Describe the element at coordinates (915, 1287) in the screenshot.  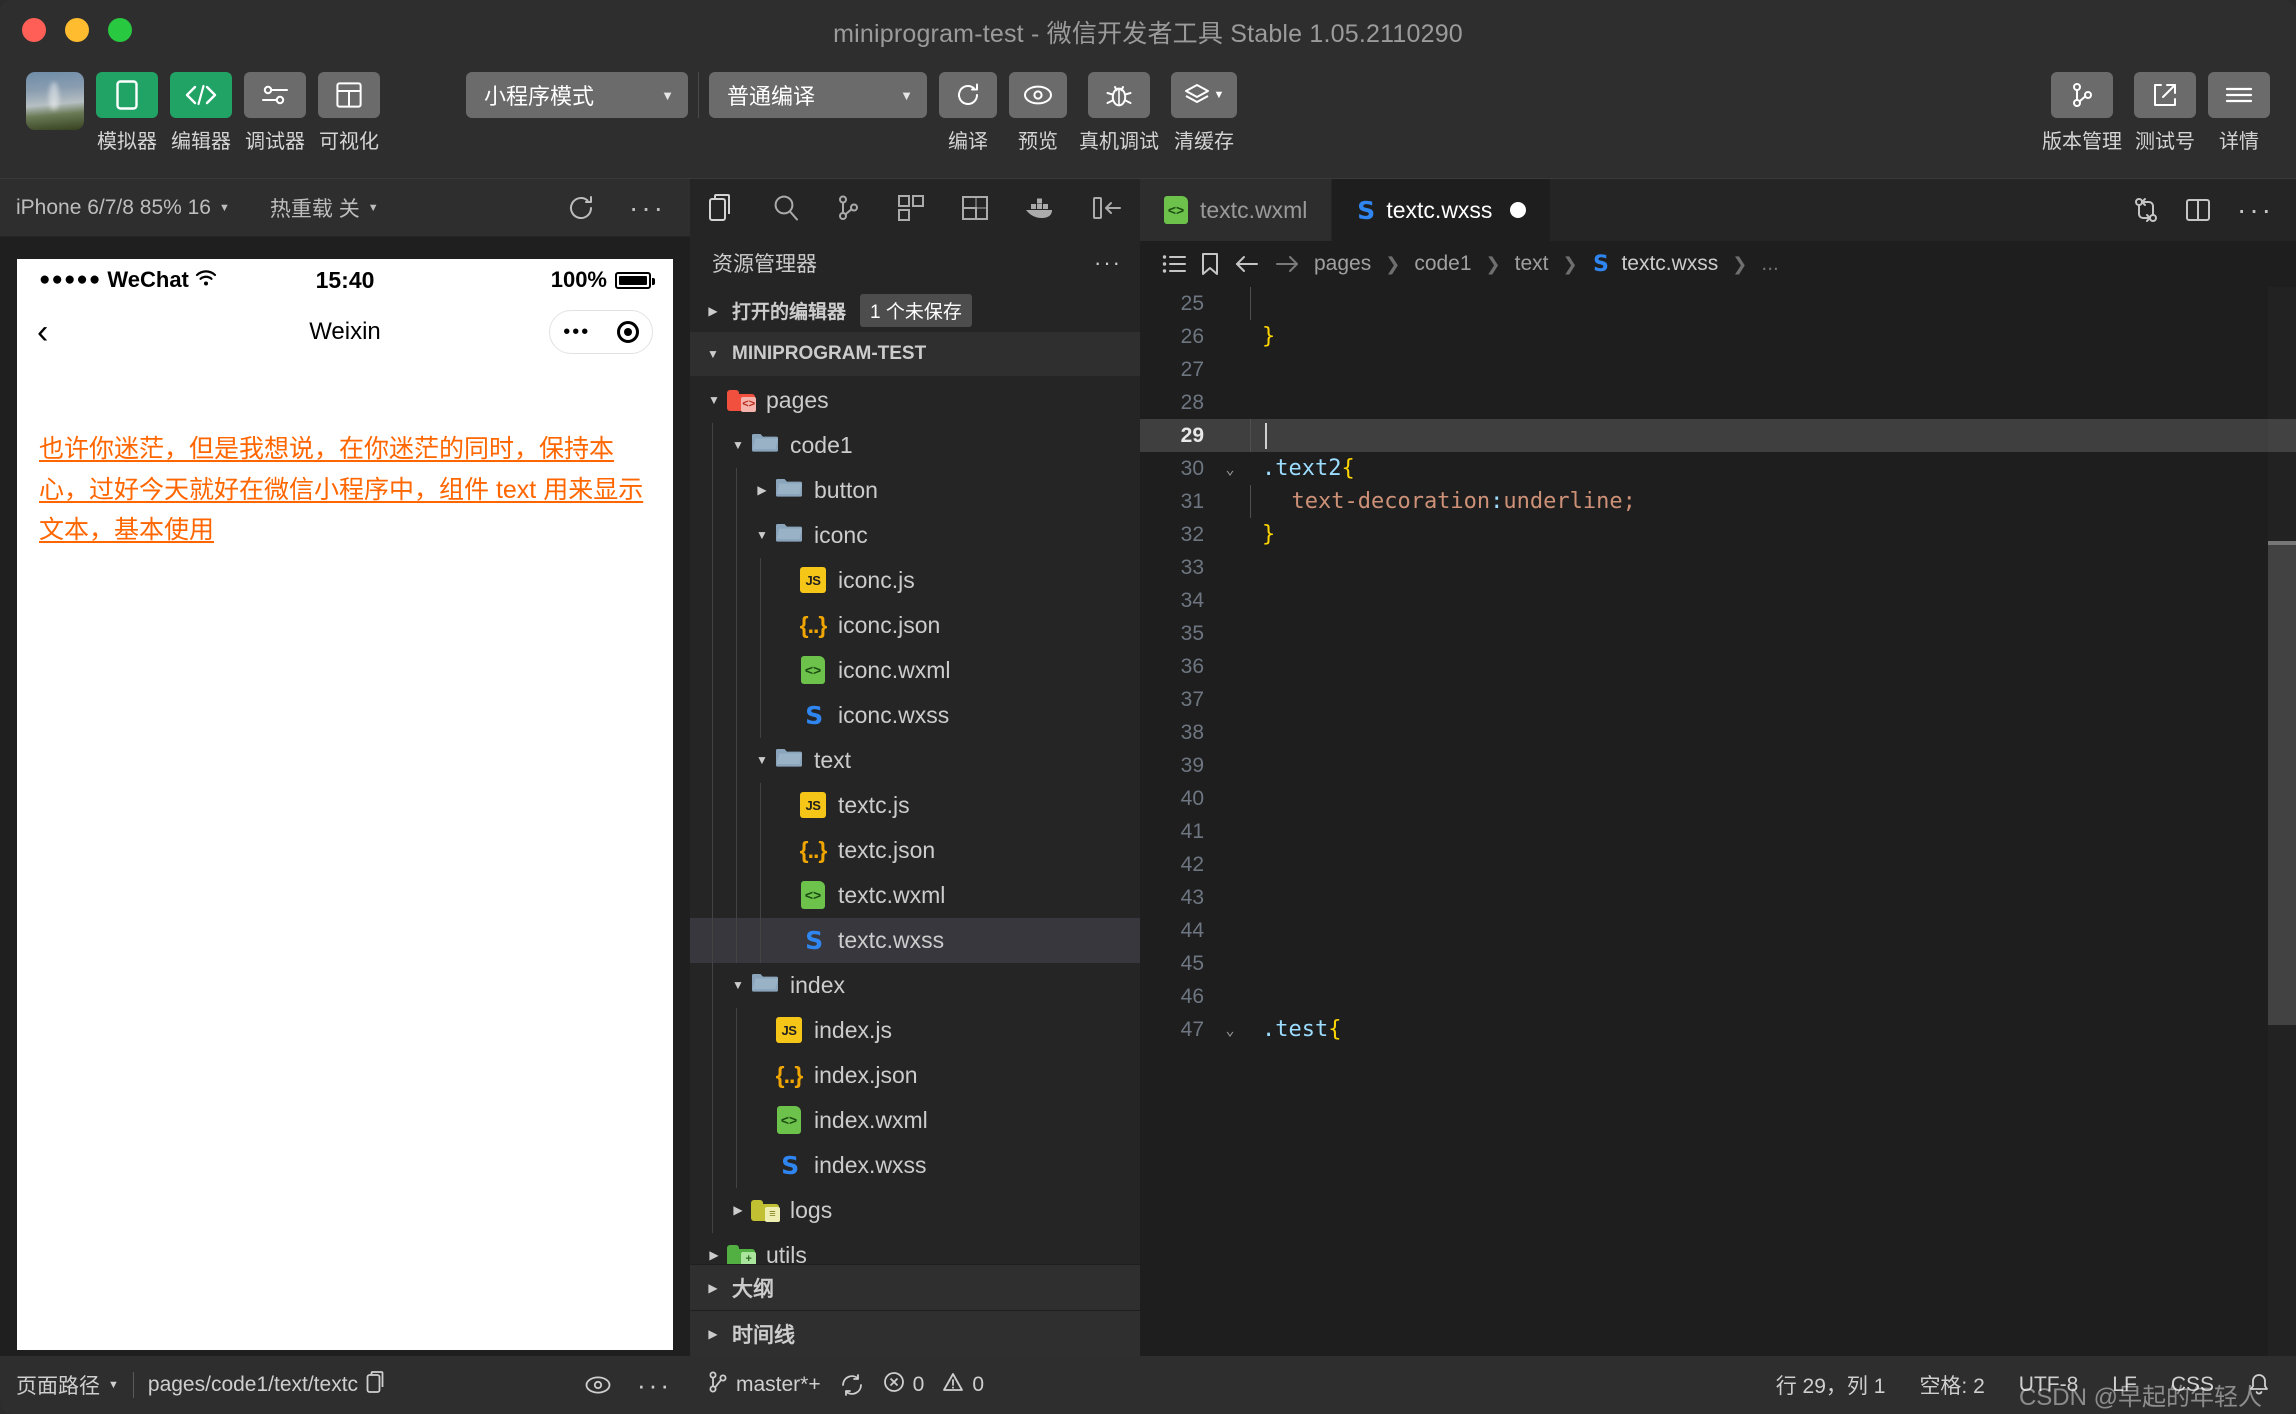
I see `outline-section: ▶ 大纲` at that location.